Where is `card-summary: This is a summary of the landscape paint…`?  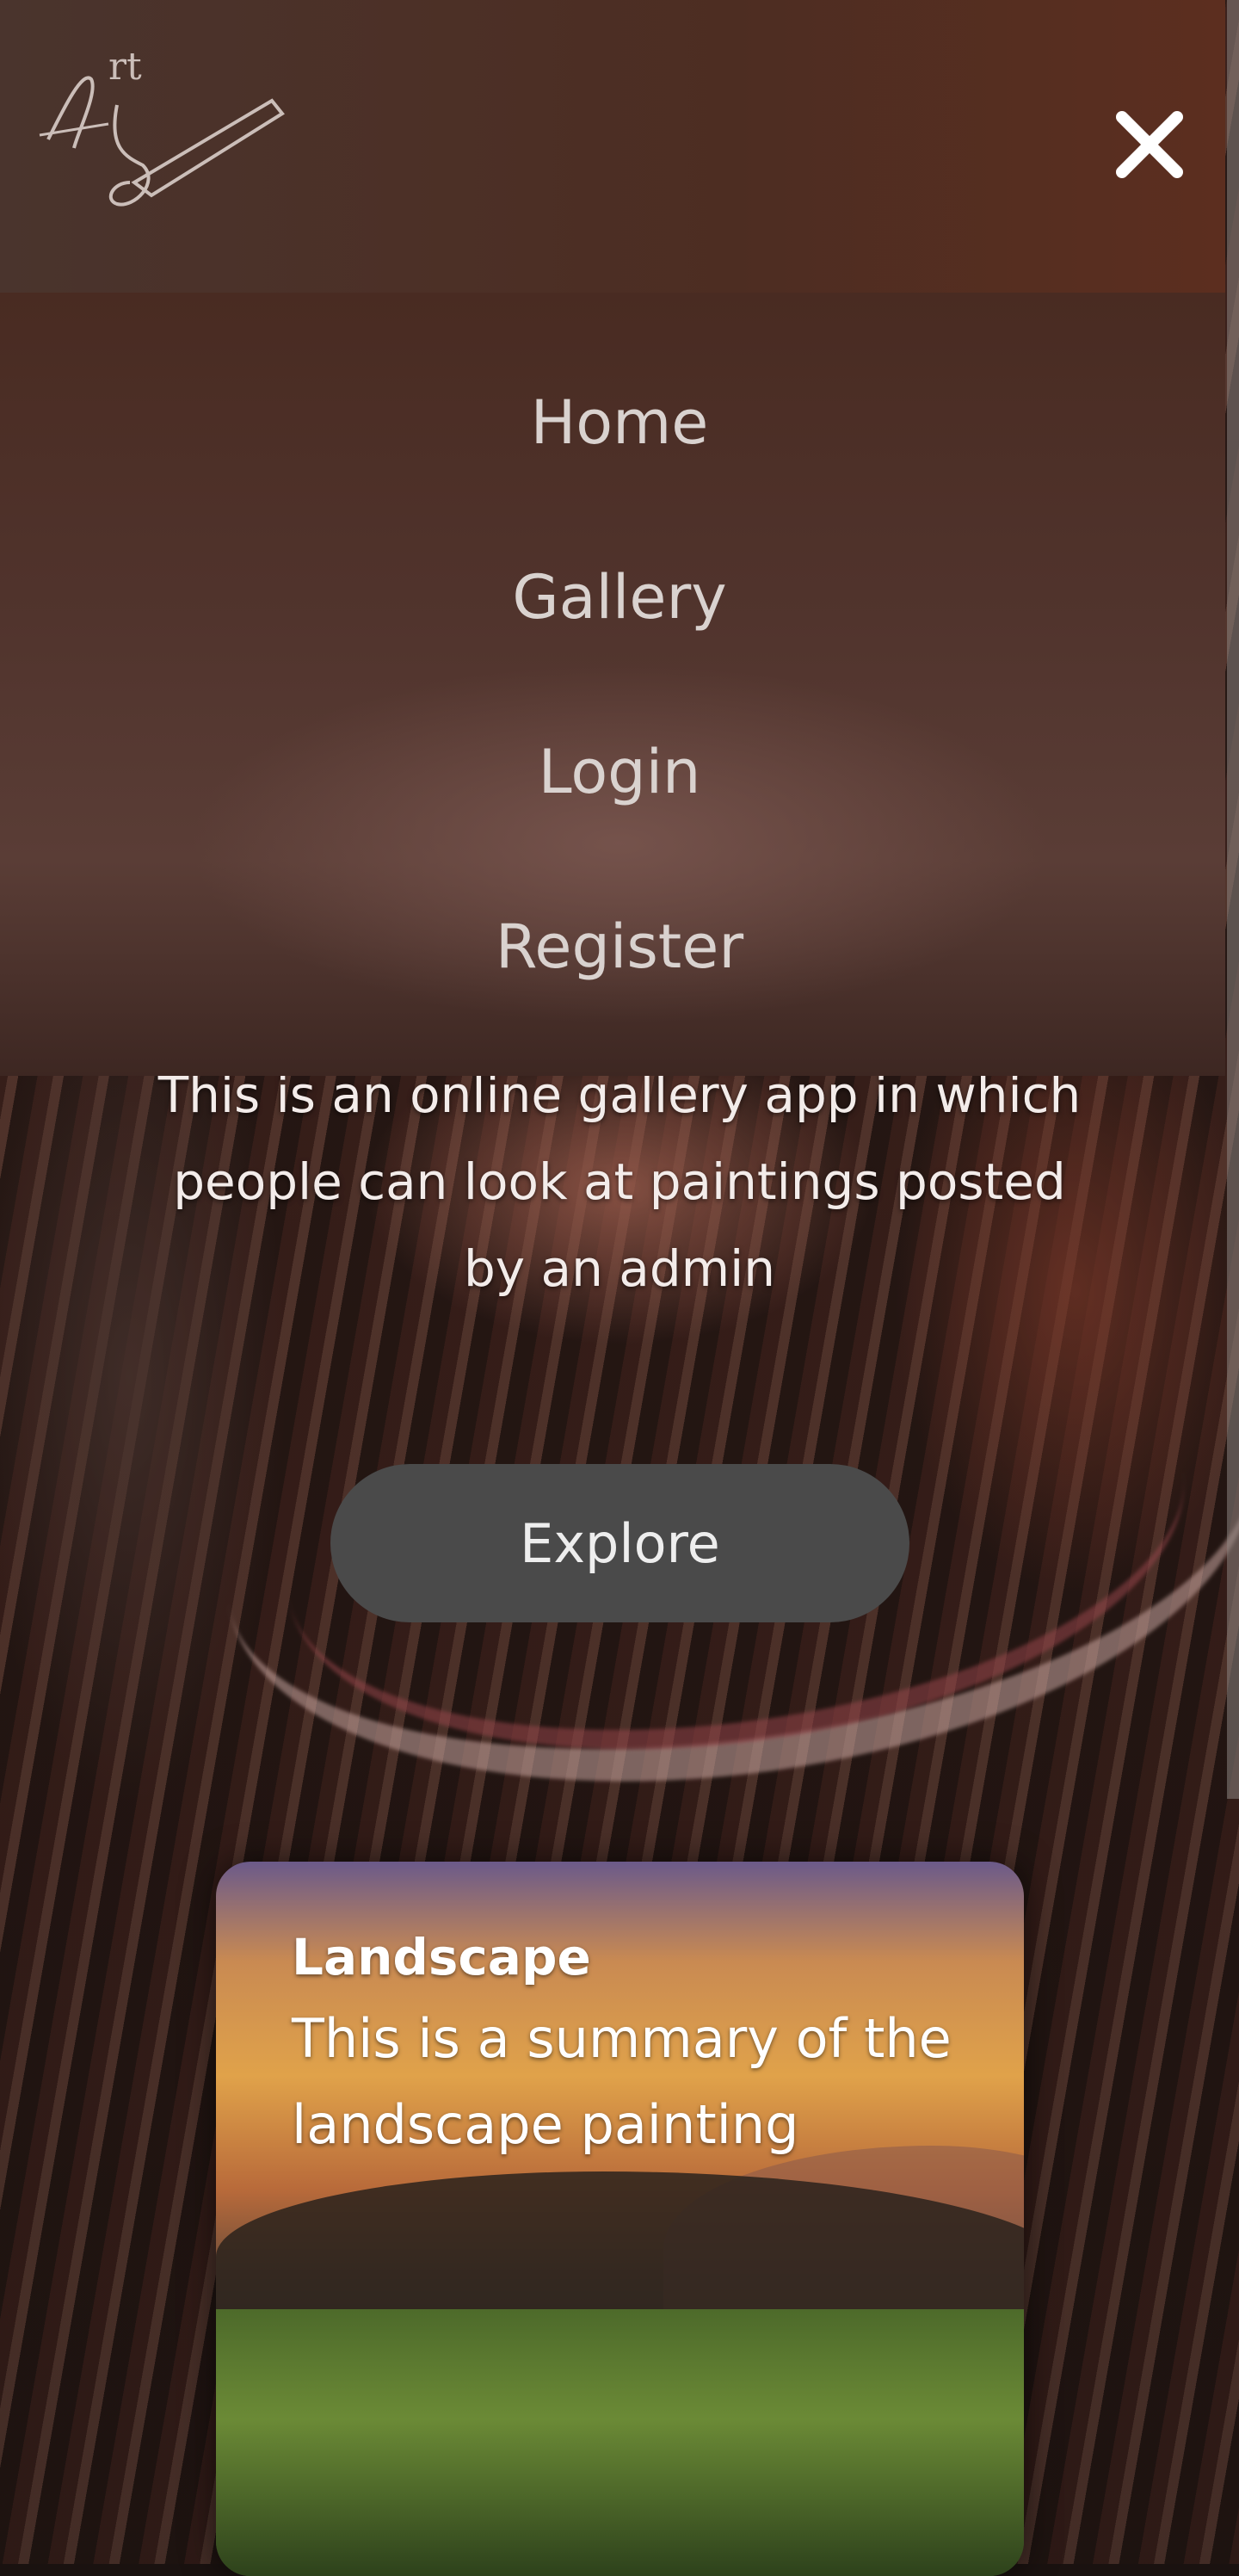
card-summary: This is a summary of the landscape paint… is located at coordinates (622, 2081).